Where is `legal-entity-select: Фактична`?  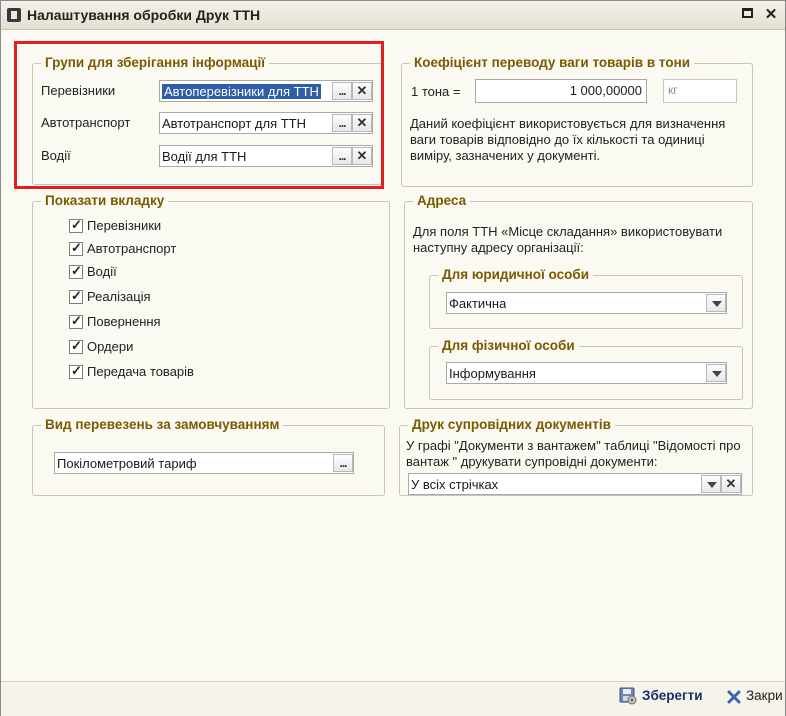 legal-entity-select: Фактична is located at coordinates (586, 303).